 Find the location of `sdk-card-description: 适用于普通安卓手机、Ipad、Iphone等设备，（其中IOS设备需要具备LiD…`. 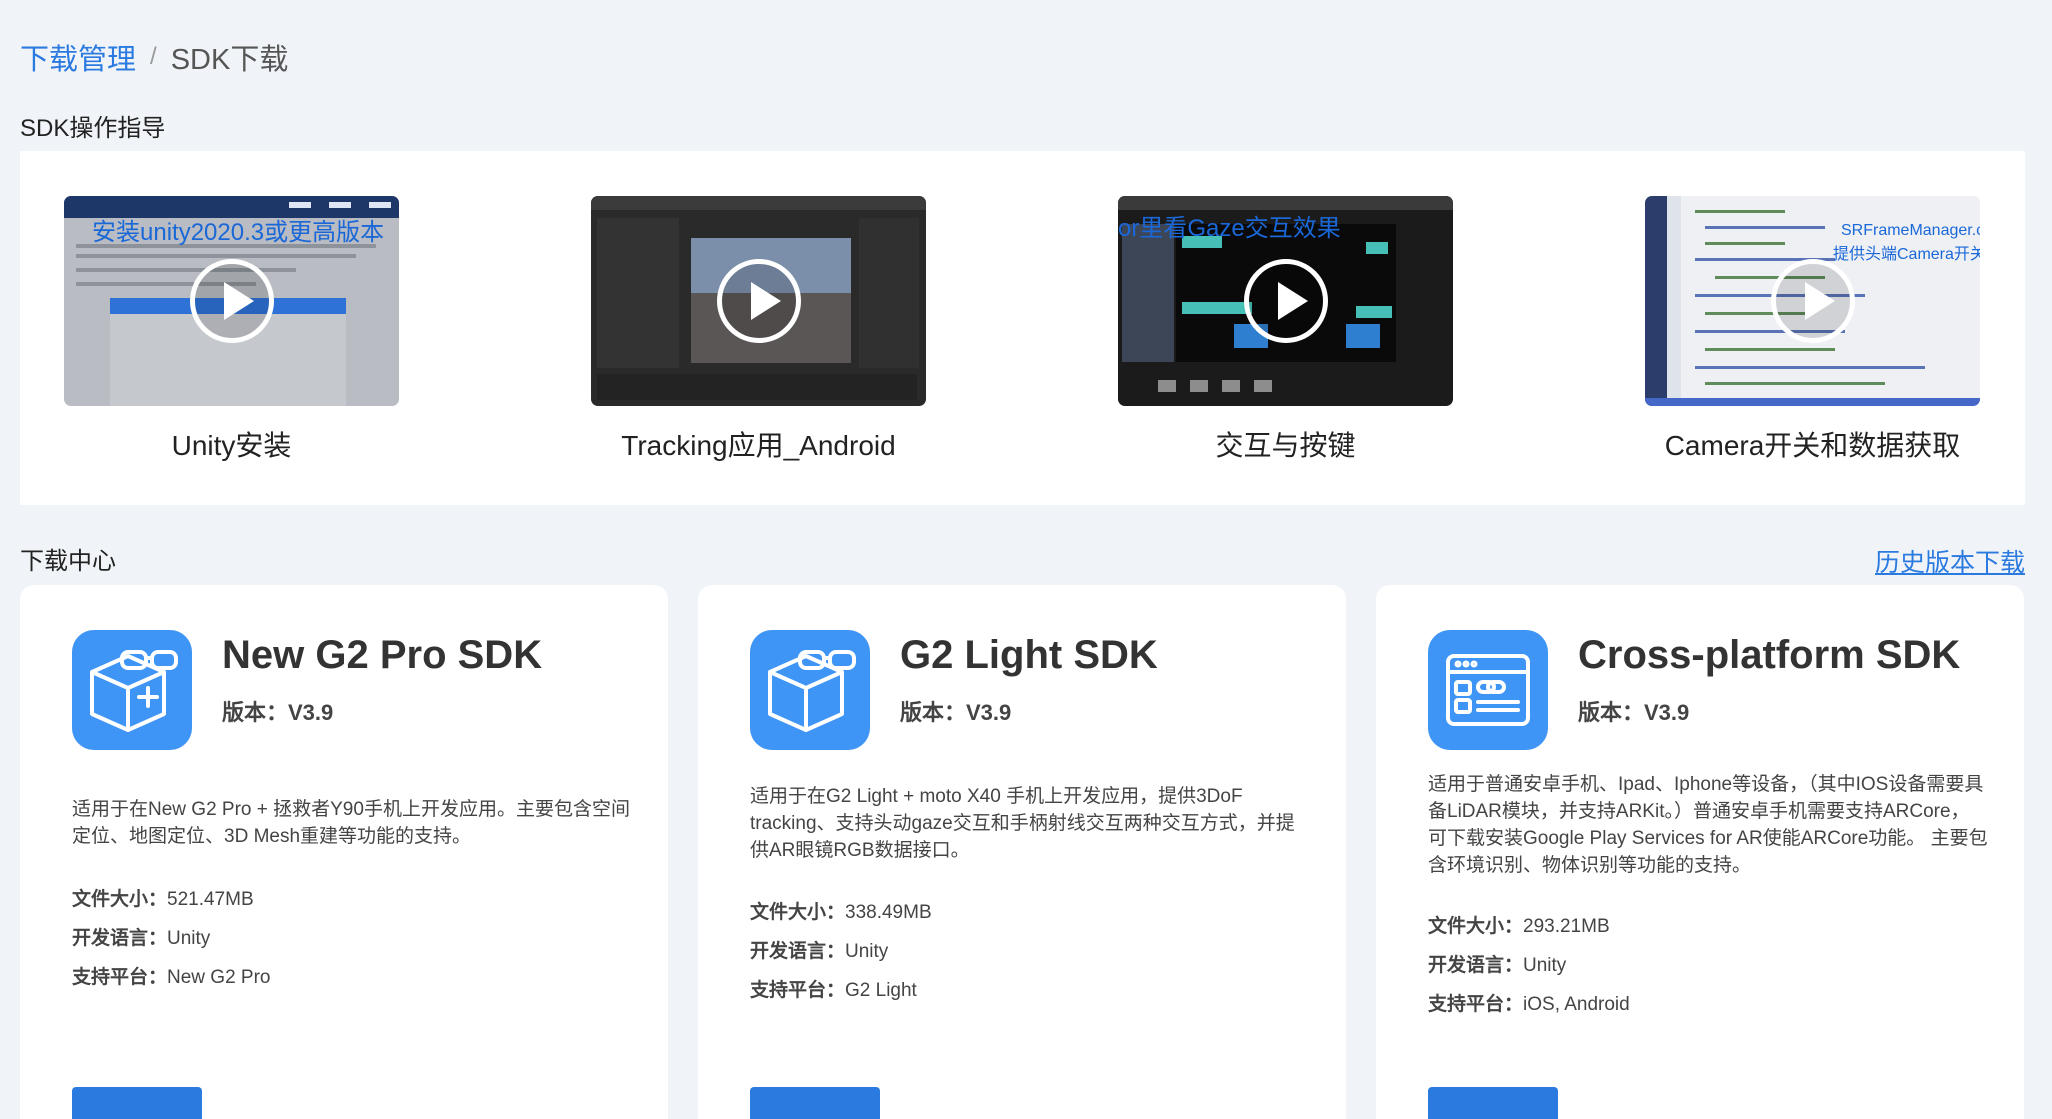

sdk-card-description: 适用于普通安卓手机、Ipad、Iphone等设备，（其中IOS设备需要具备LiD… is located at coordinates (1708, 825).